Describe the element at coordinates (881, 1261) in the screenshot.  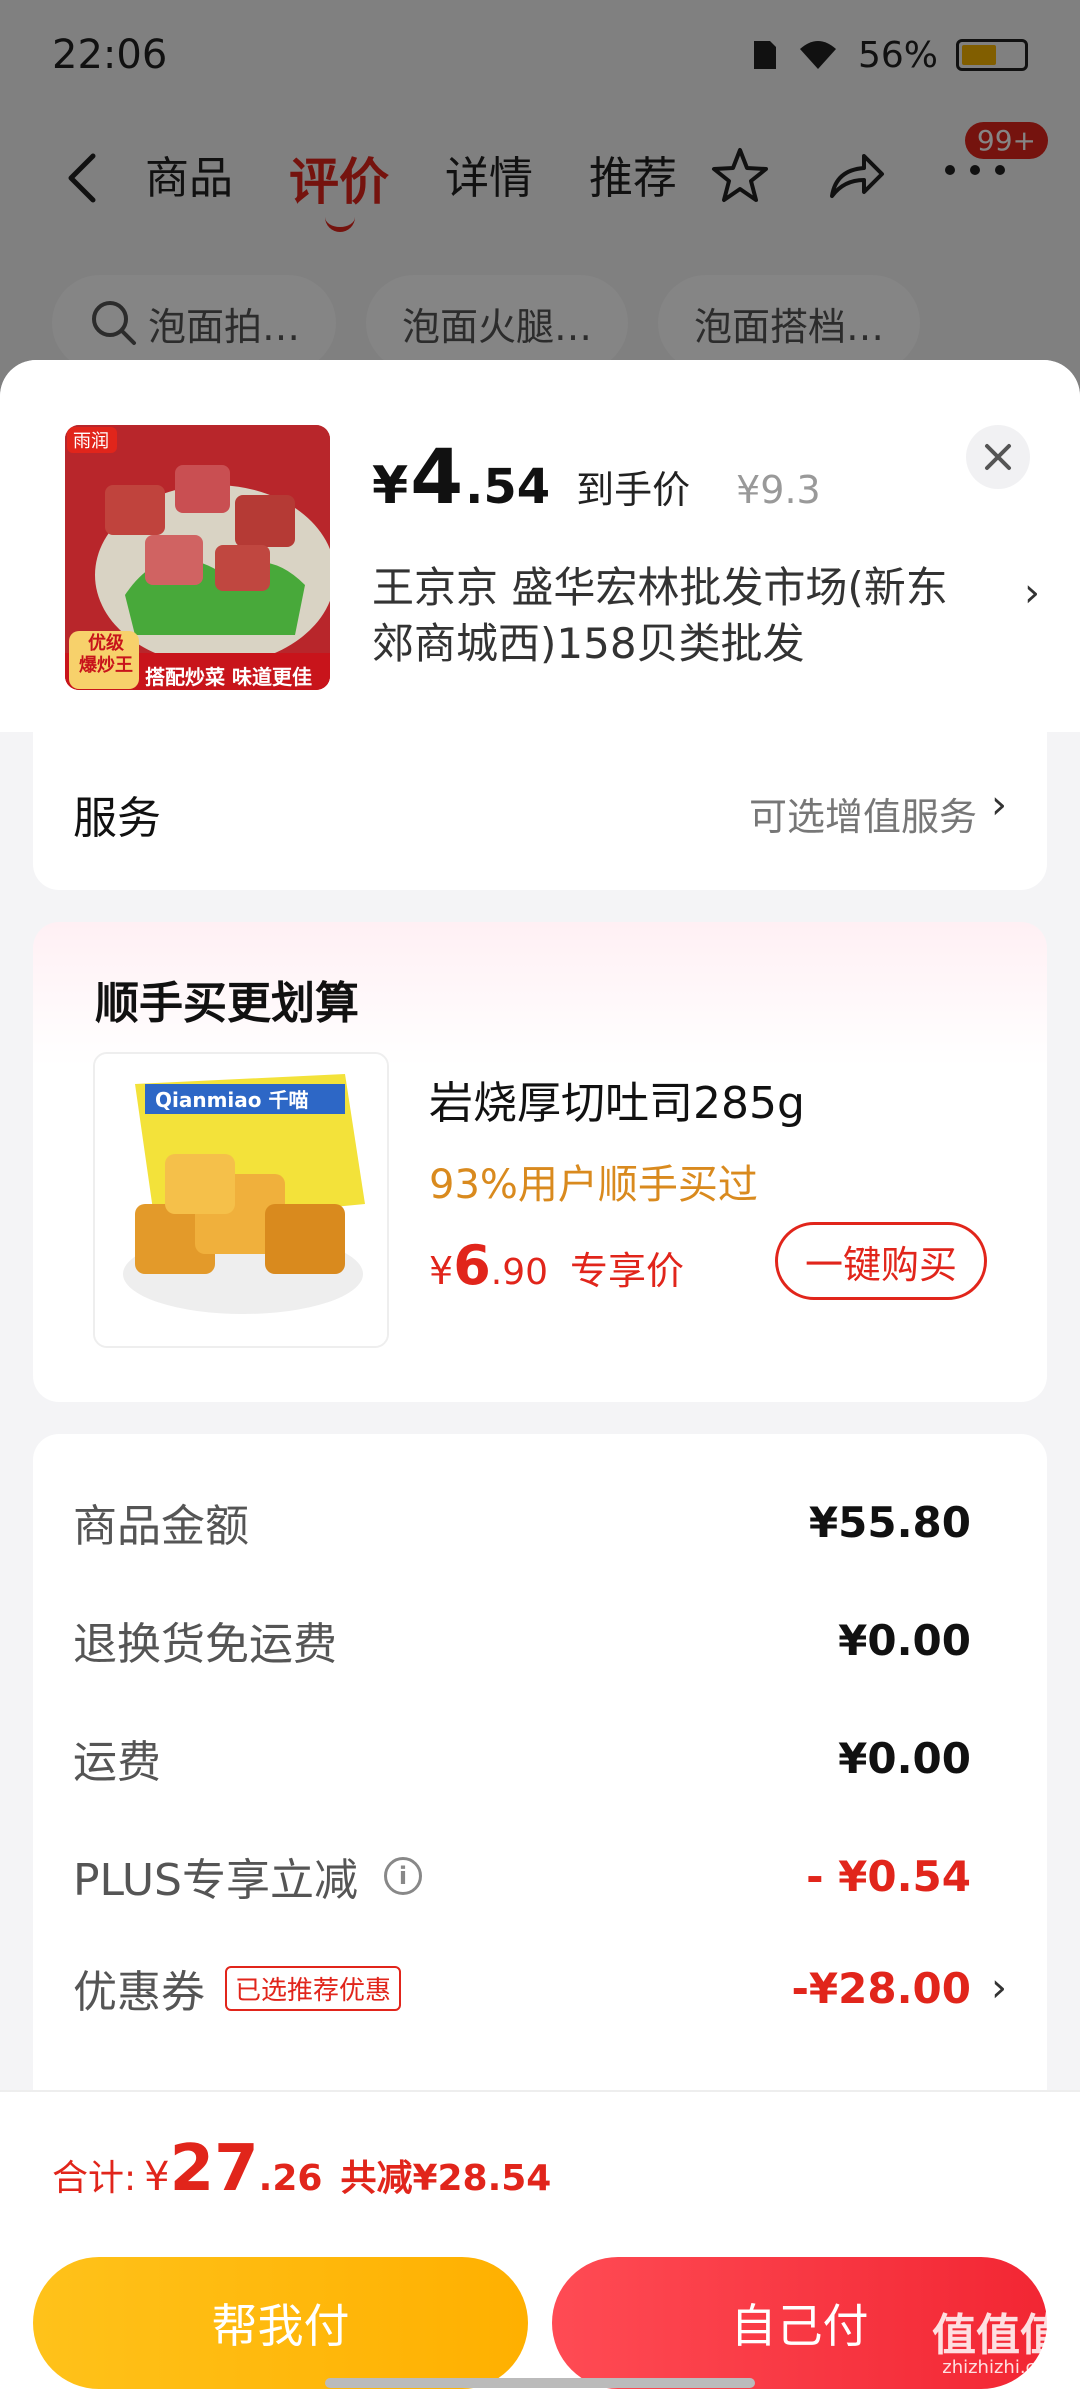
I see `one-click-buy-button: 一键购买` at that location.